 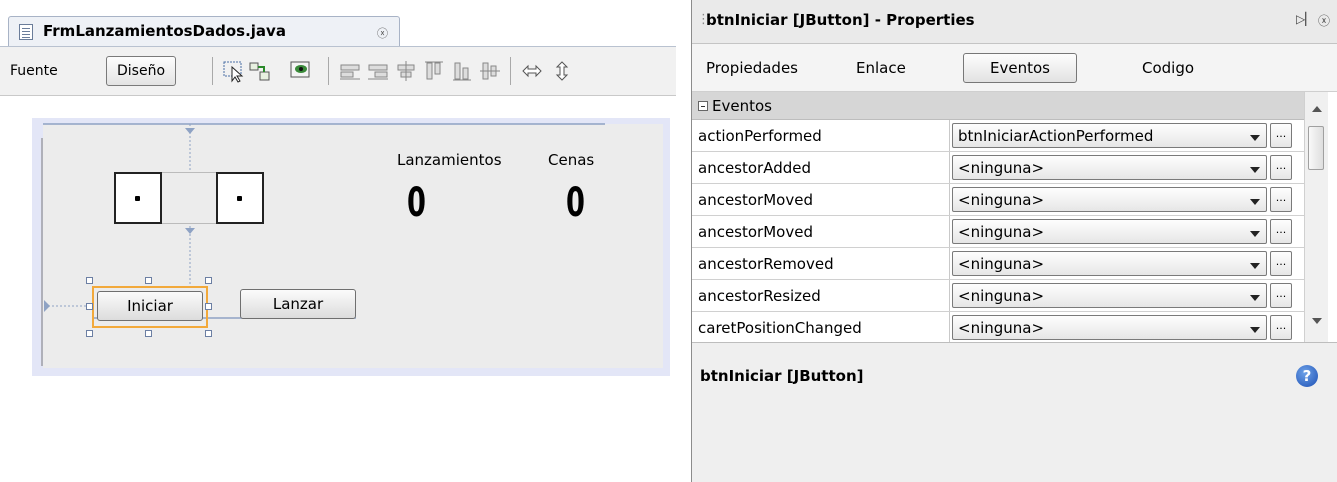 What do you see at coordinates (1317, 321) in the screenshot?
I see `scroll-down-icon` at bounding box center [1317, 321].